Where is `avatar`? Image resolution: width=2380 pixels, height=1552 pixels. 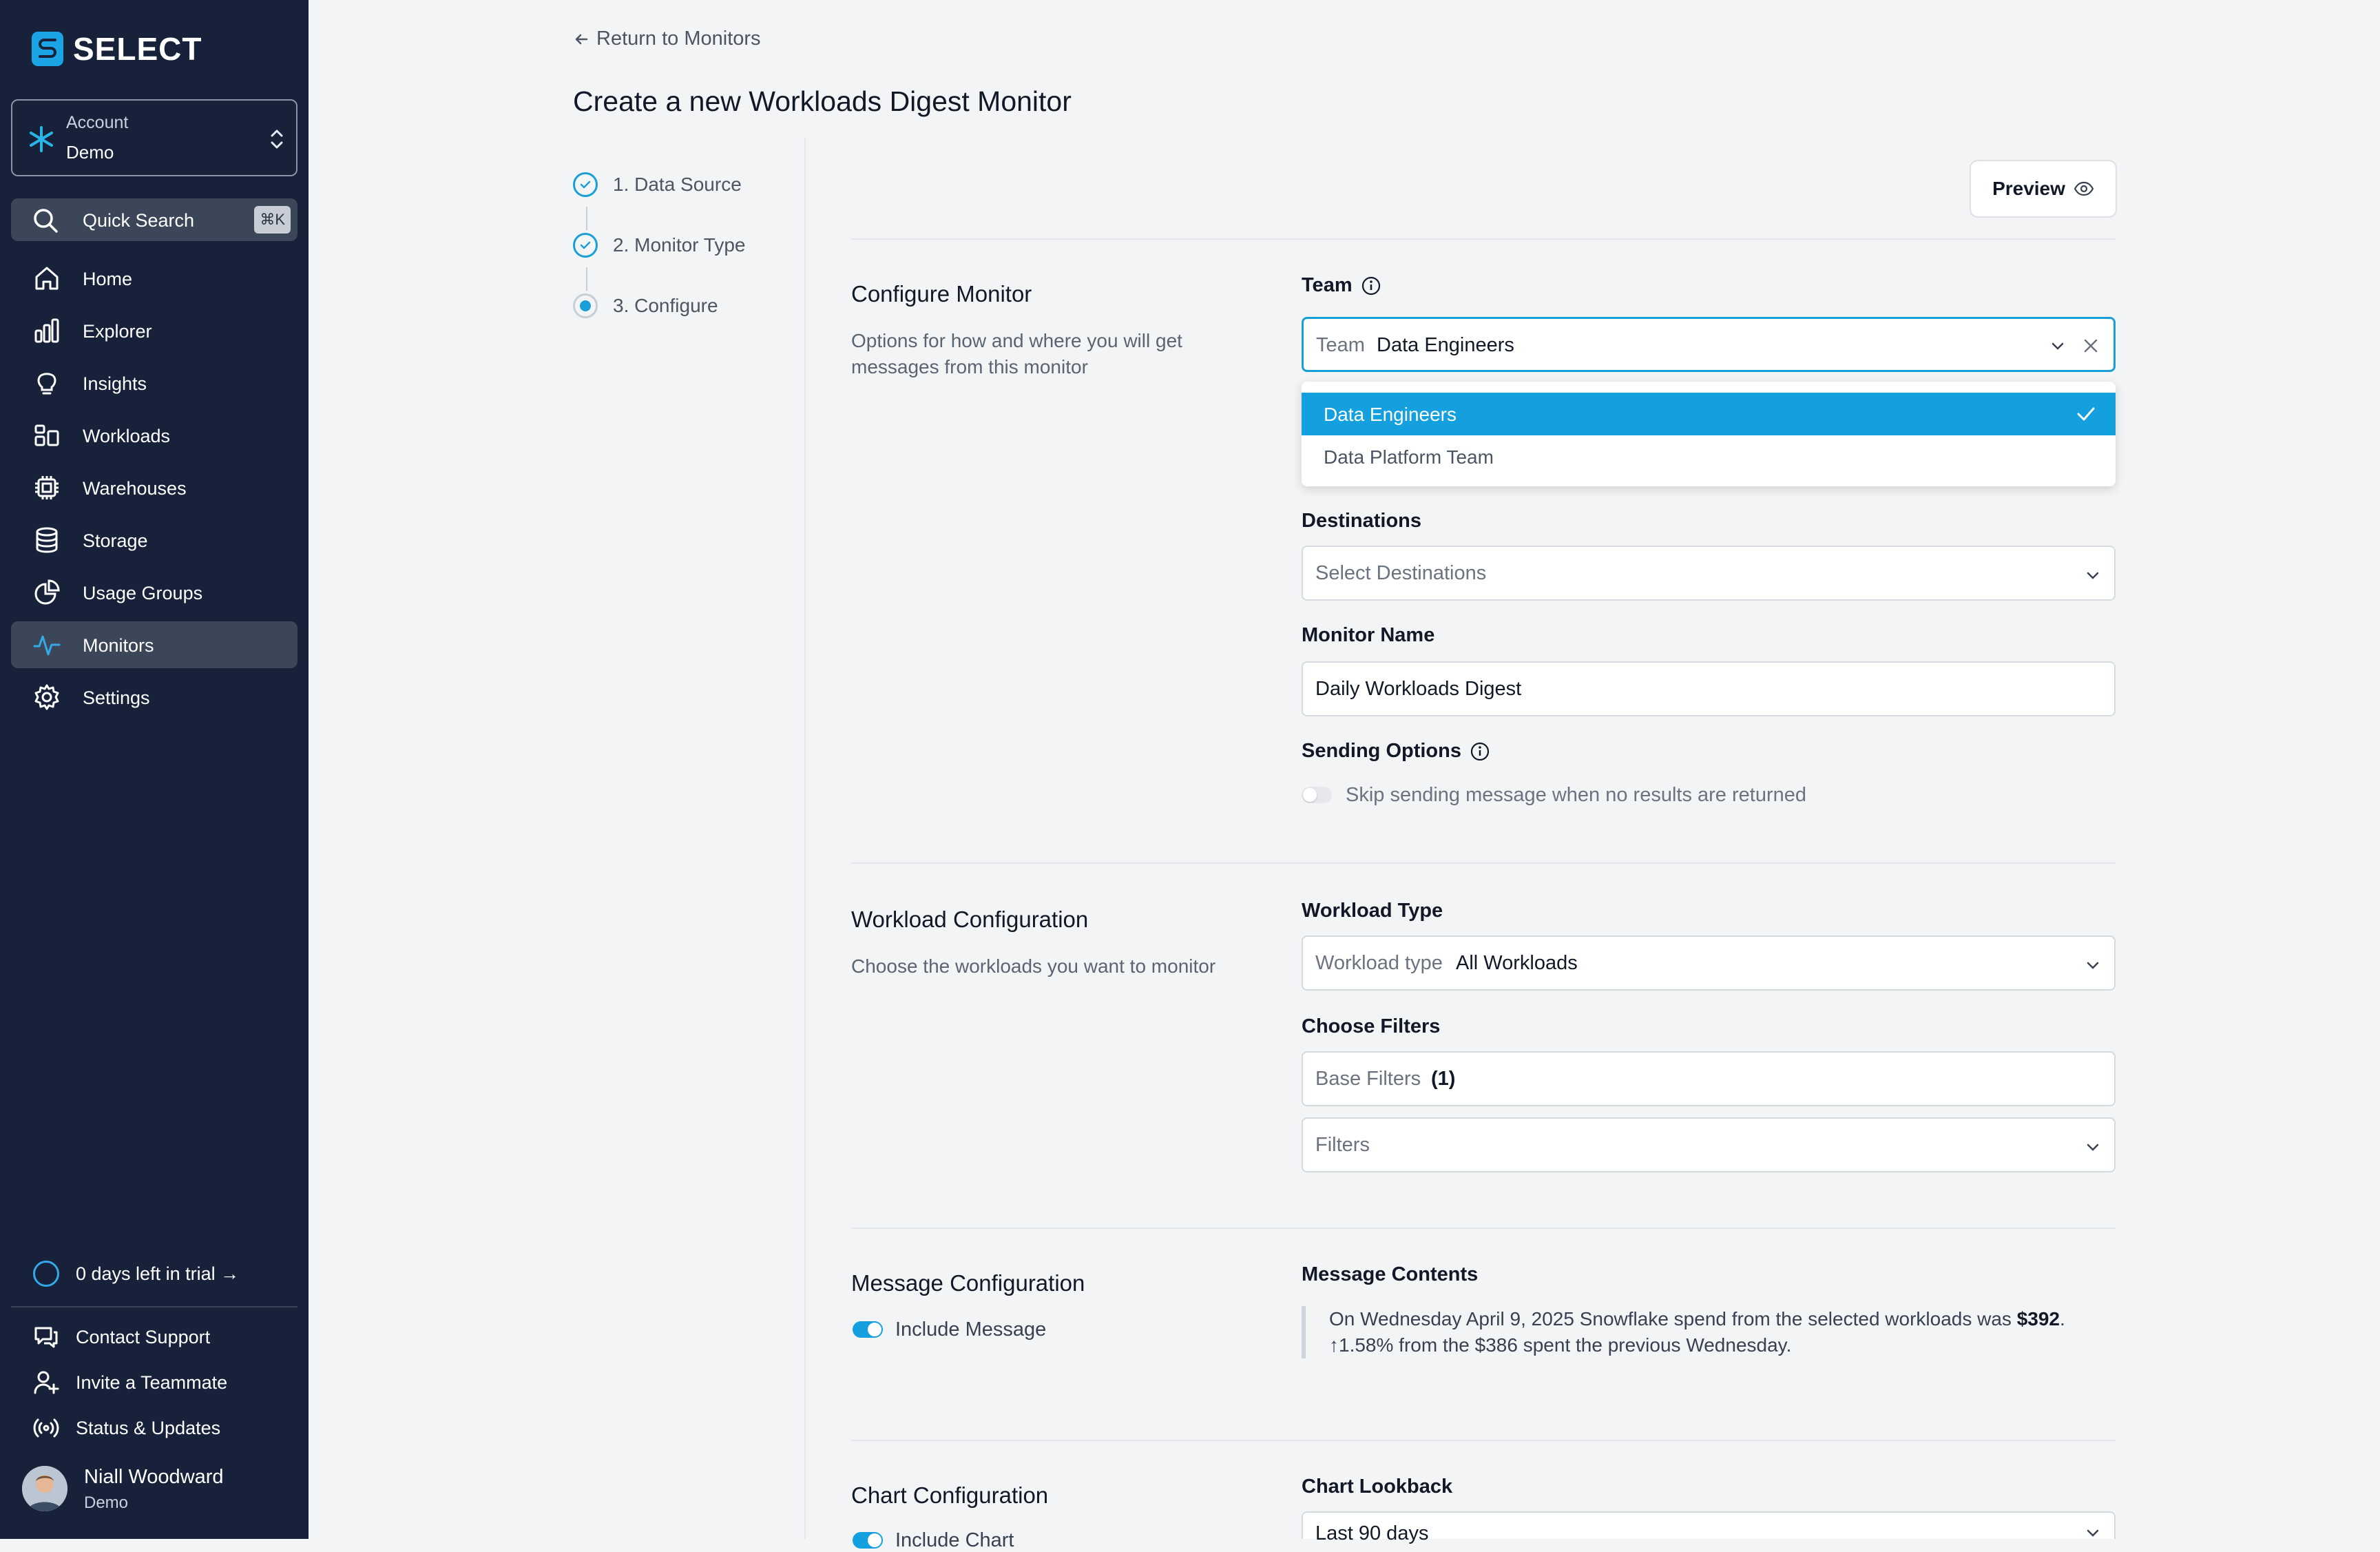 avatar is located at coordinates (44, 1489).